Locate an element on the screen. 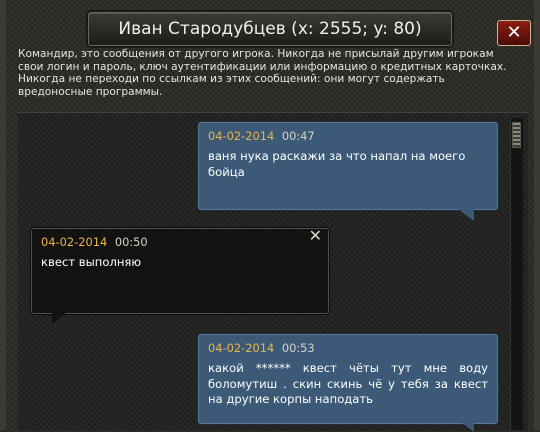 This screenshot has height=432, width=540. message-meta: 04-02-2014 00:50 is located at coordinates (180, 242).